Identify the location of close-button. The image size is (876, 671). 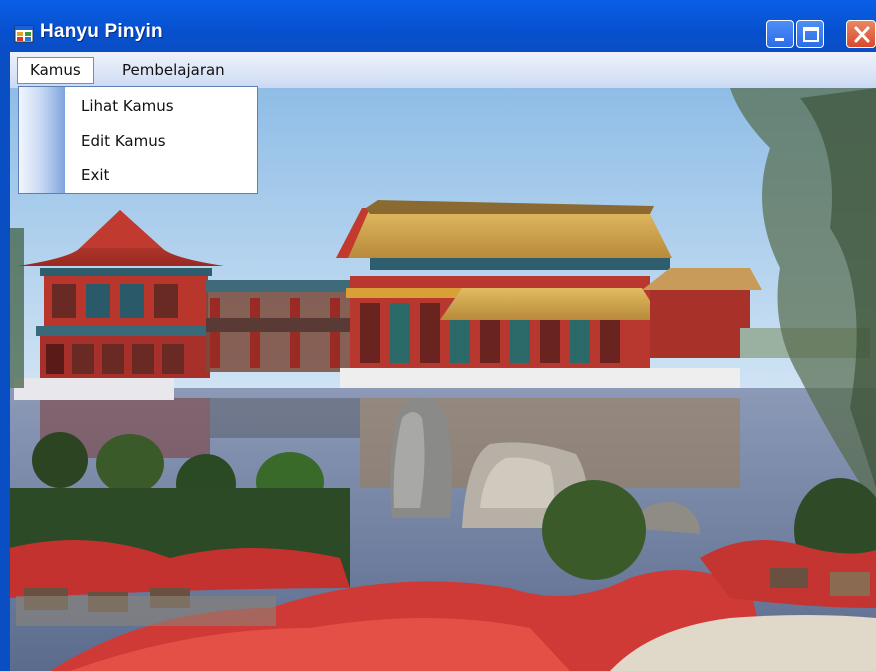
(861, 34).